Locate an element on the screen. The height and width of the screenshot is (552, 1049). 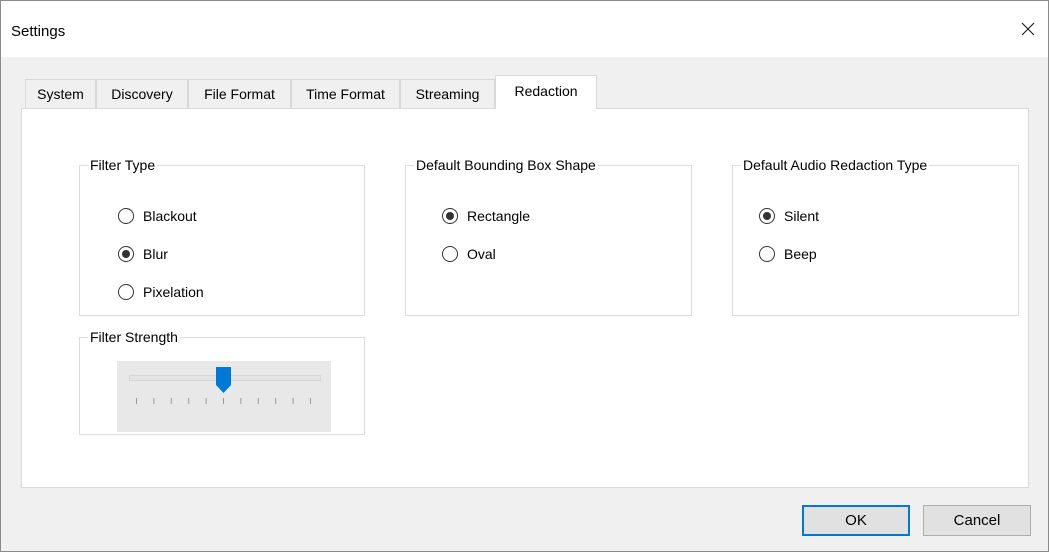
radio-beep: Beep is located at coordinates (788, 254).